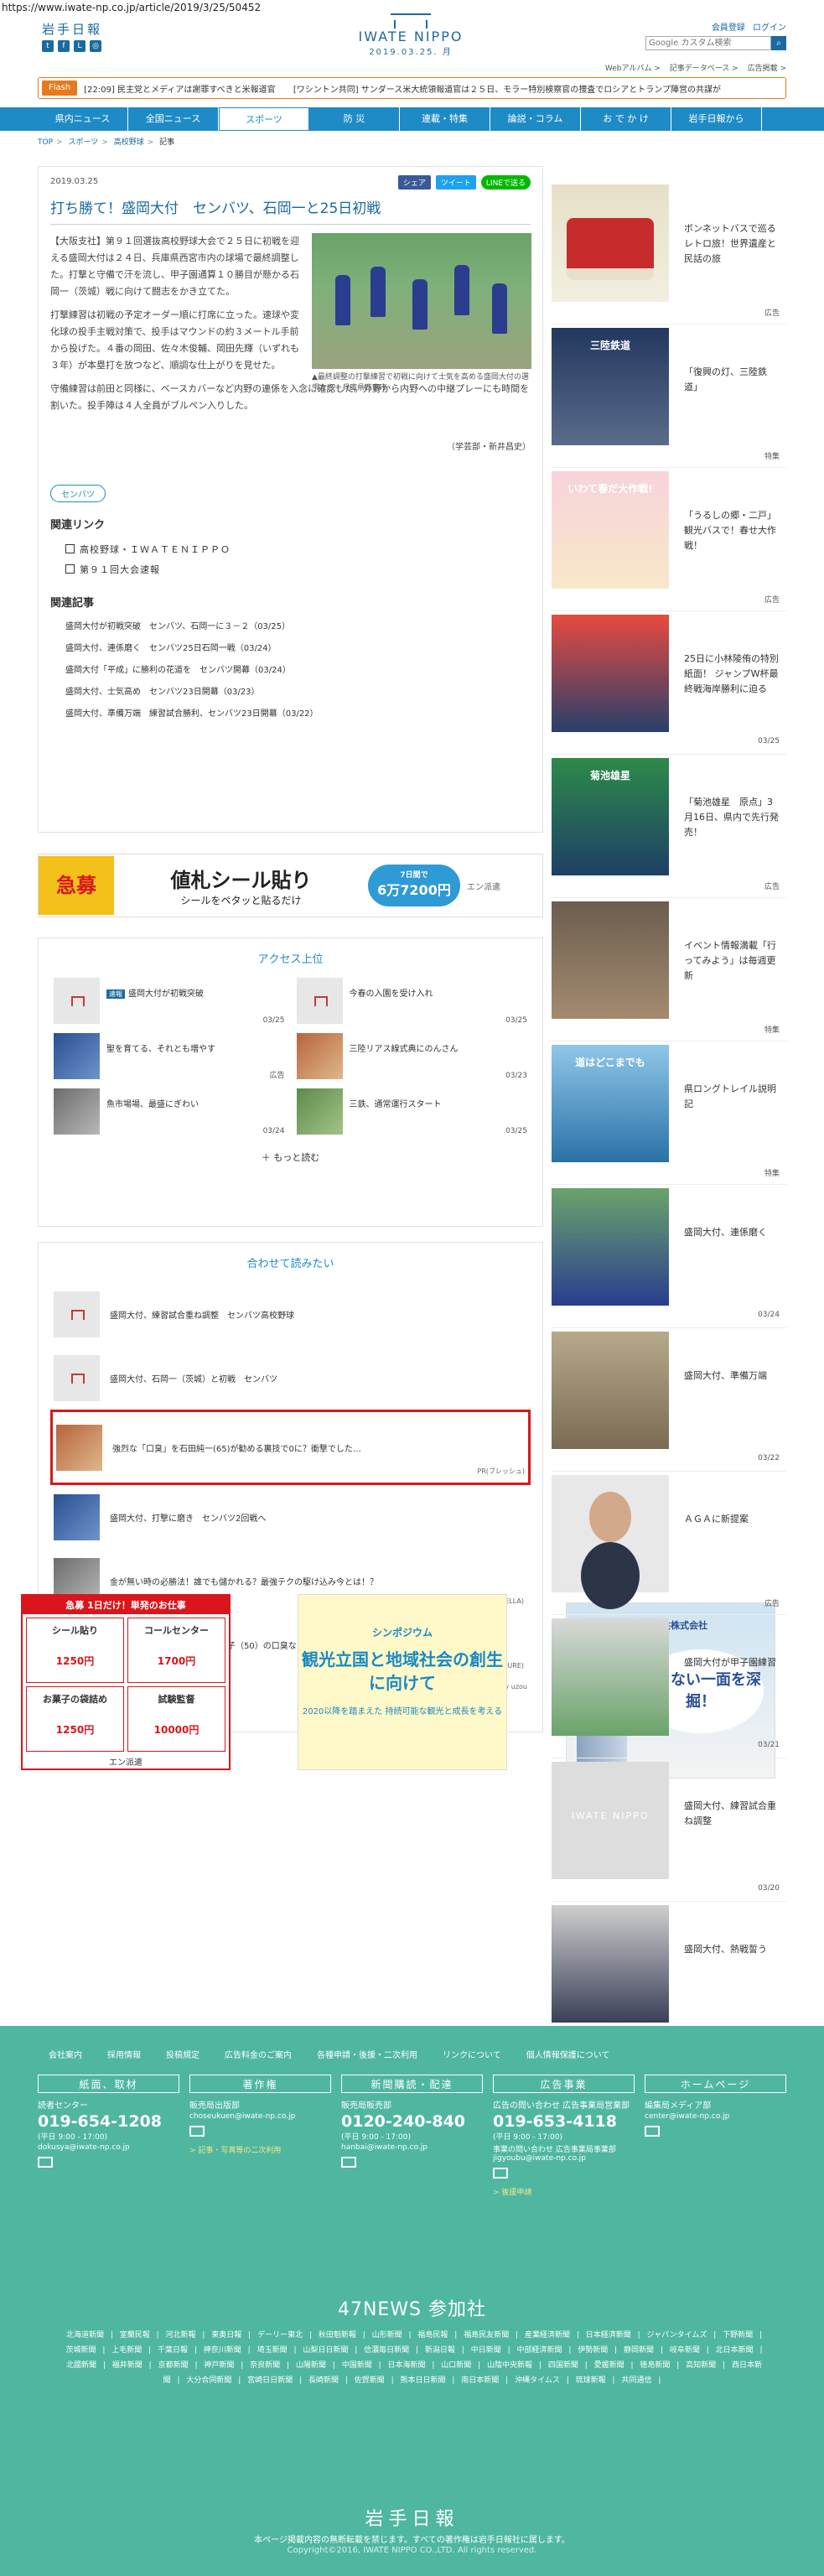  I want to click on ad-banner: 急募 値札シール貼り シールをペタッと貼るだけ 7日間で 6万7200円 エン派遣, so click(290, 885).